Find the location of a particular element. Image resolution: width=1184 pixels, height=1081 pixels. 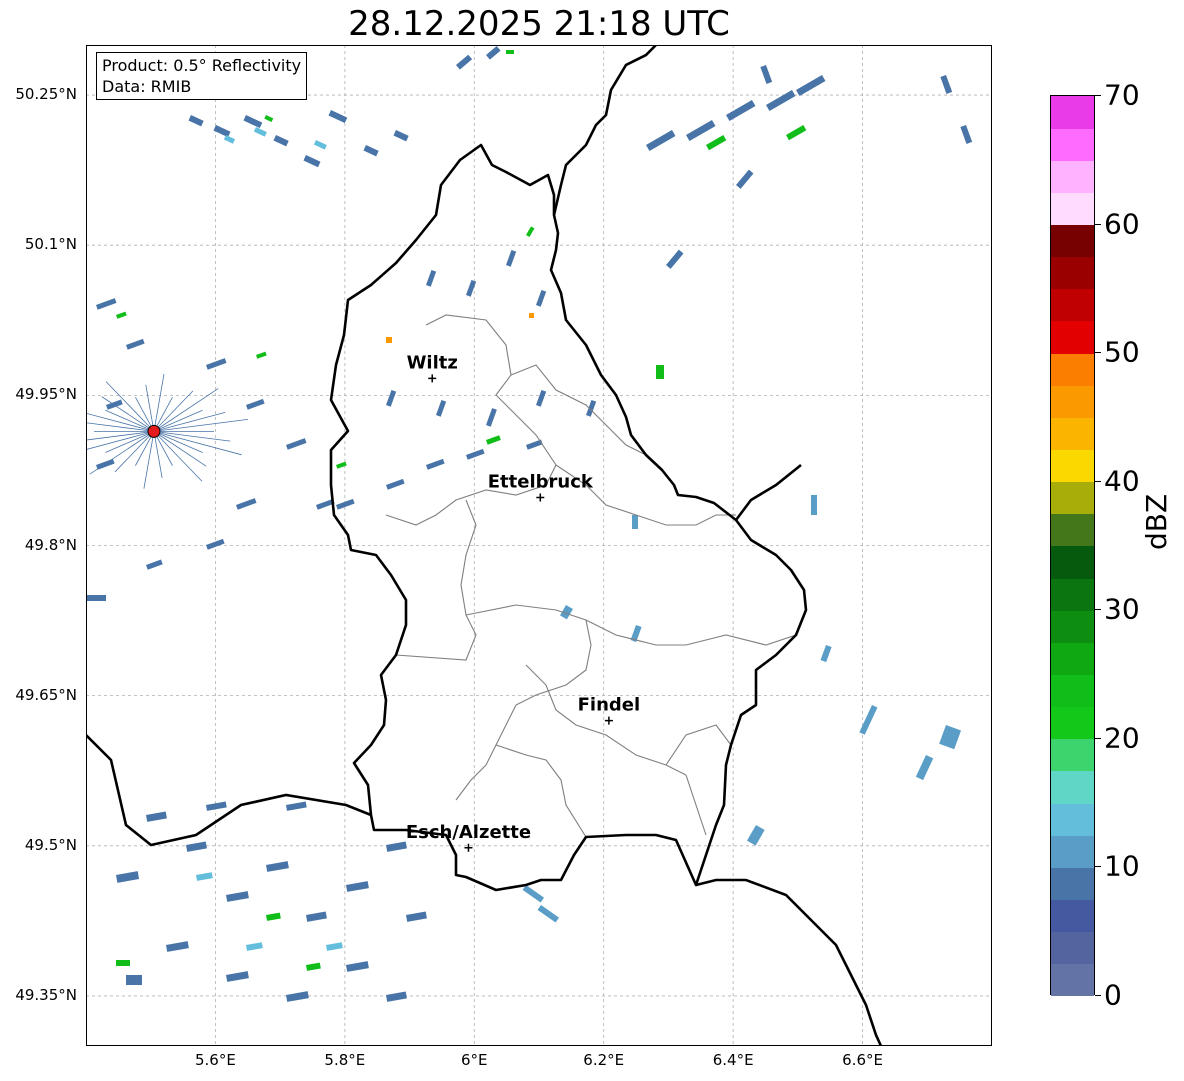

data-source-label: Data: RMIB is located at coordinates (147, 86).